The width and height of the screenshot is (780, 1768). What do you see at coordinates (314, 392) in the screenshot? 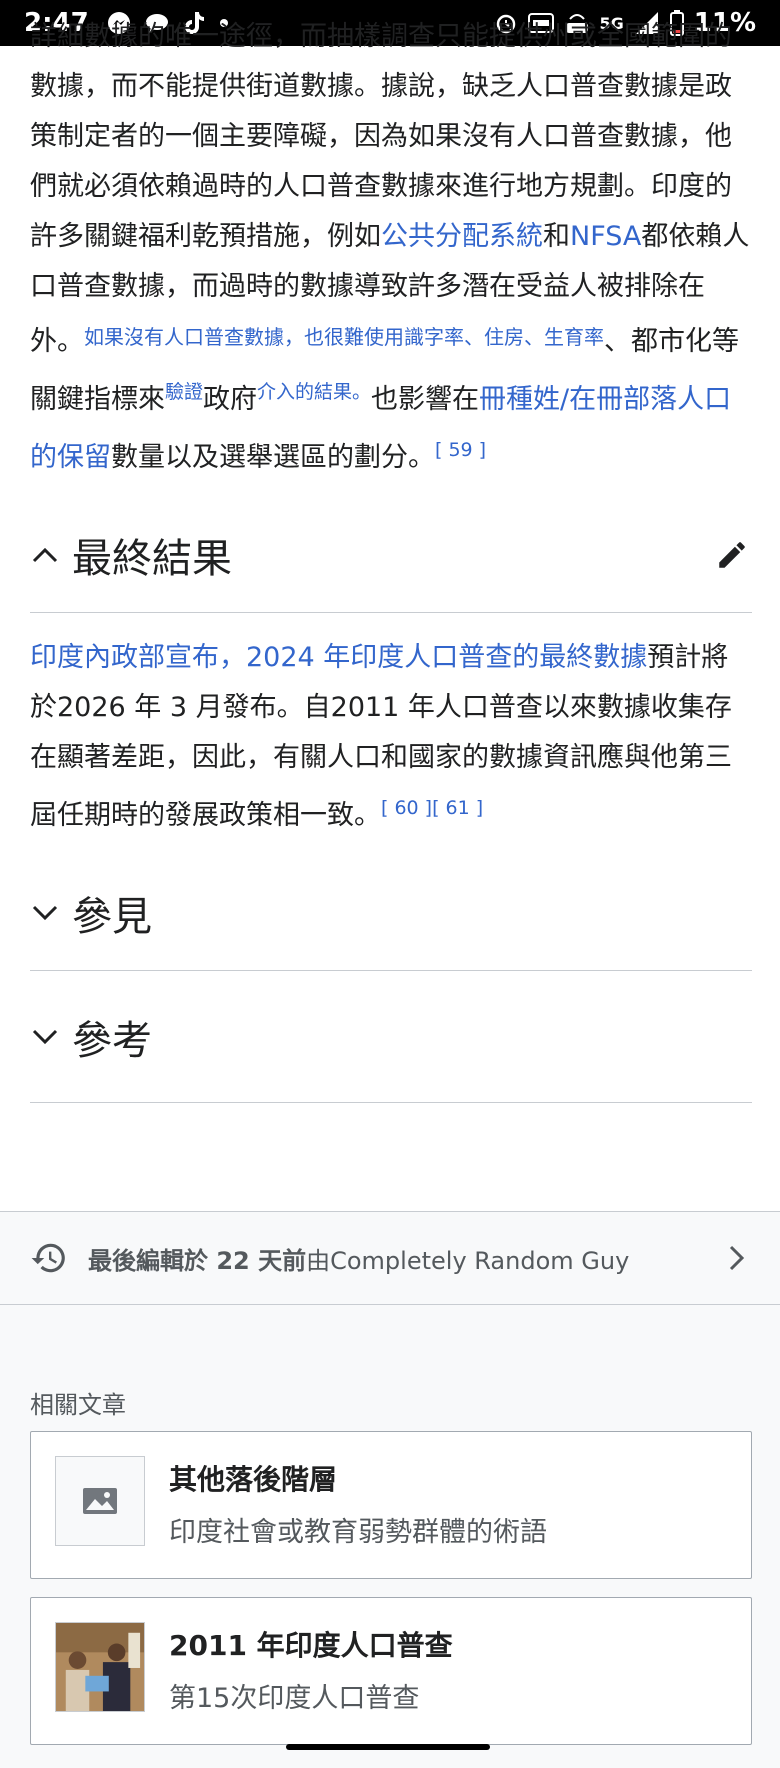
I see `link-intervention-results: 介入的結果。` at bounding box center [314, 392].